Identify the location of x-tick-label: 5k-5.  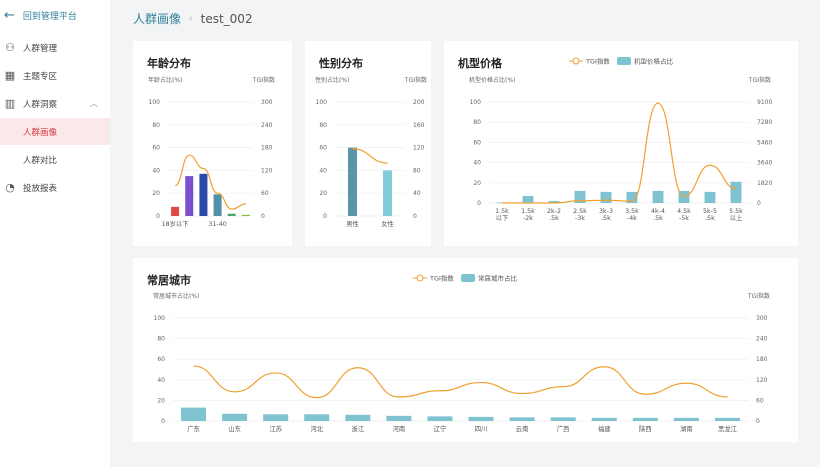
(710, 211).